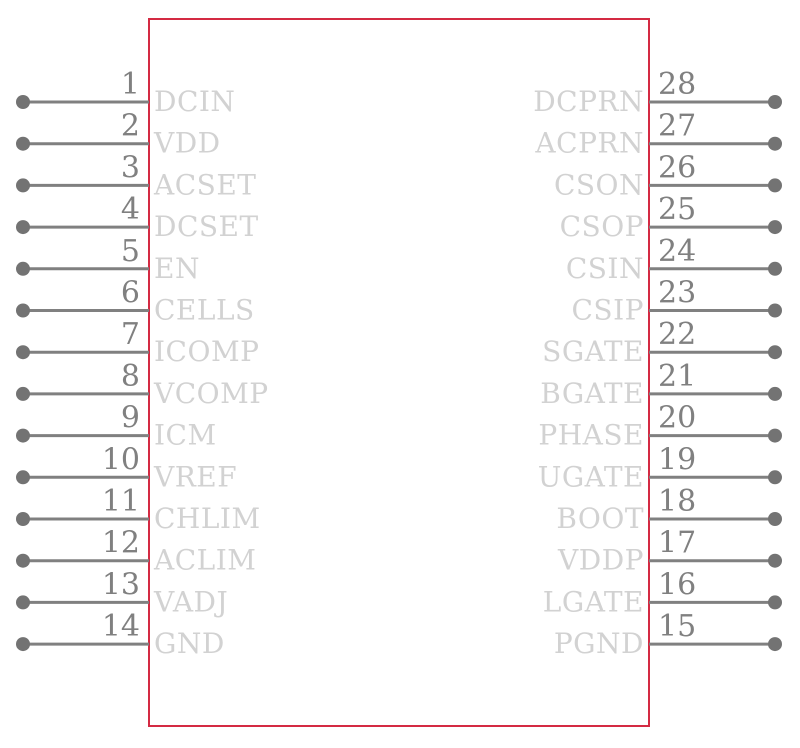  I want to click on pin-number: 7, so click(130, 334).